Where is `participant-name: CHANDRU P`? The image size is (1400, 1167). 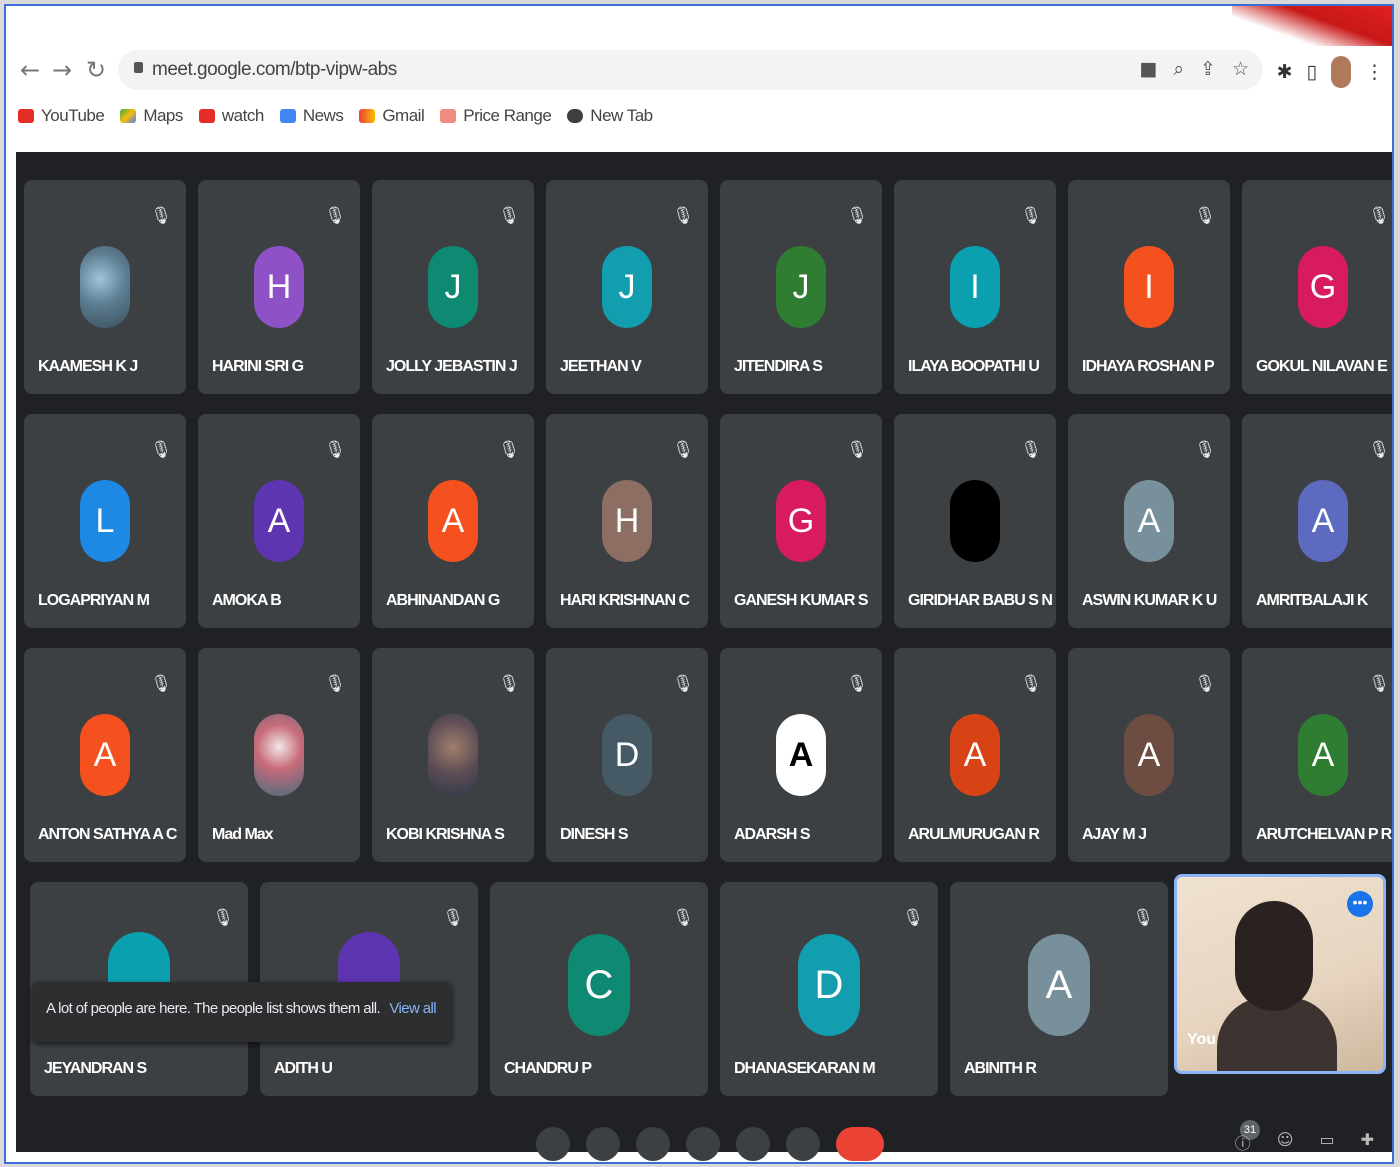 participant-name: CHANDRU P is located at coordinates (548, 1068).